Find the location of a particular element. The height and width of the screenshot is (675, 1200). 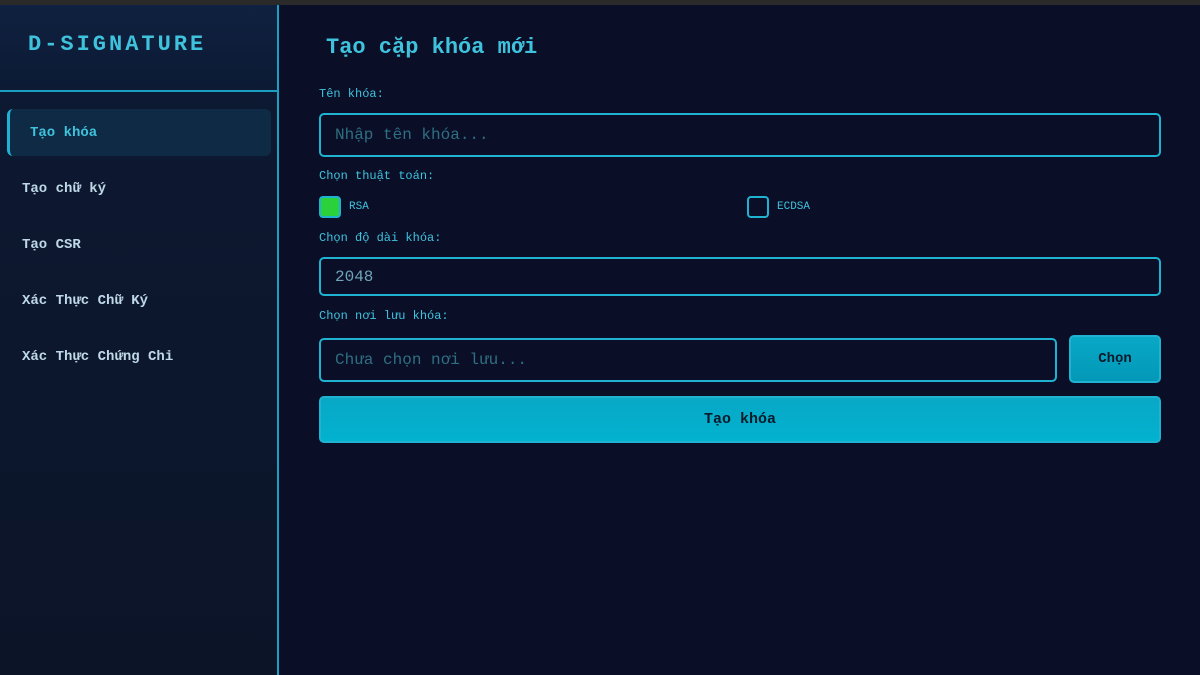

key-name-input is located at coordinates (740, 135).